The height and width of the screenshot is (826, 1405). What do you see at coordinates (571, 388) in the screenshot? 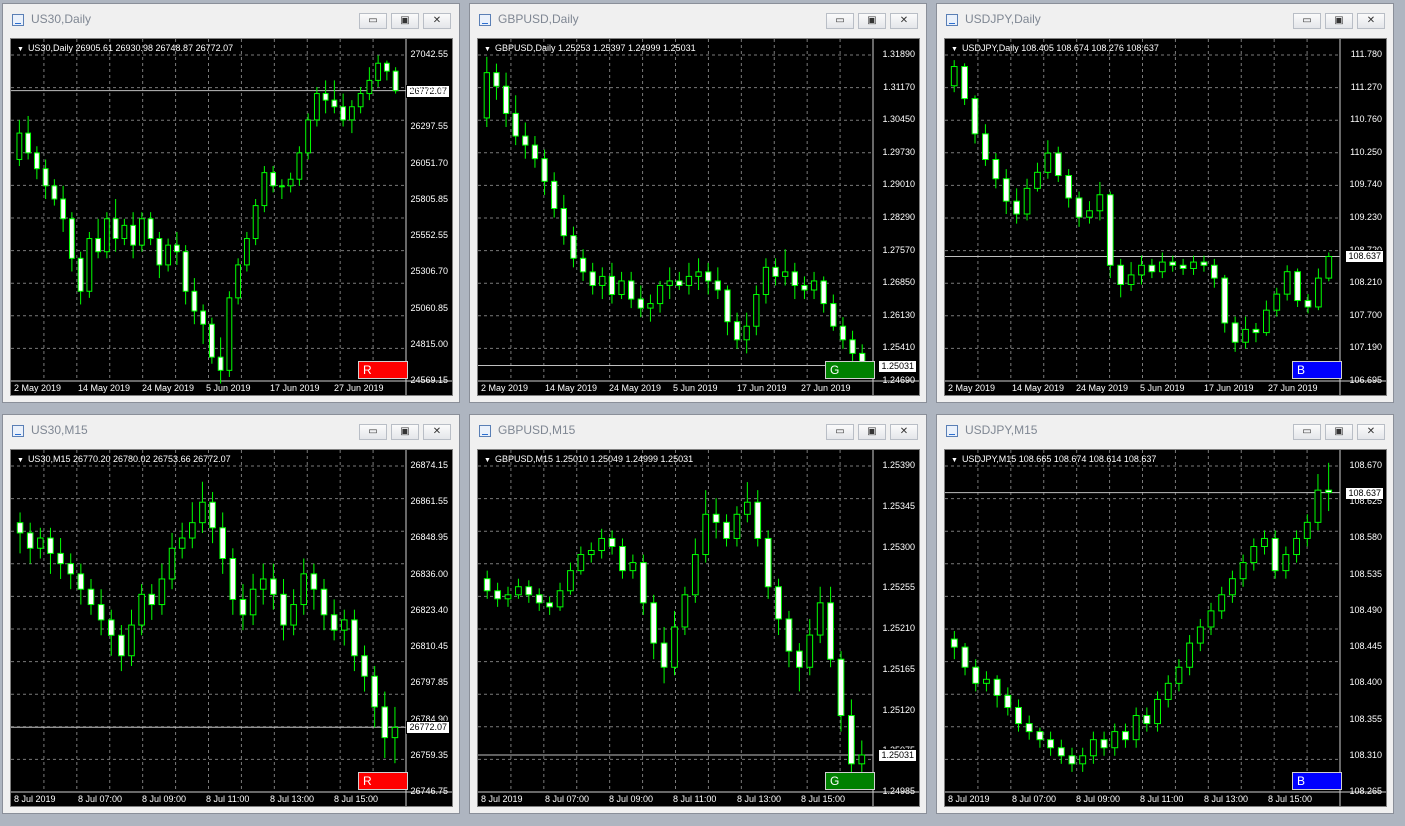
I see `x-axis-label: 14 May 2019` at bounding box center [571, 388].